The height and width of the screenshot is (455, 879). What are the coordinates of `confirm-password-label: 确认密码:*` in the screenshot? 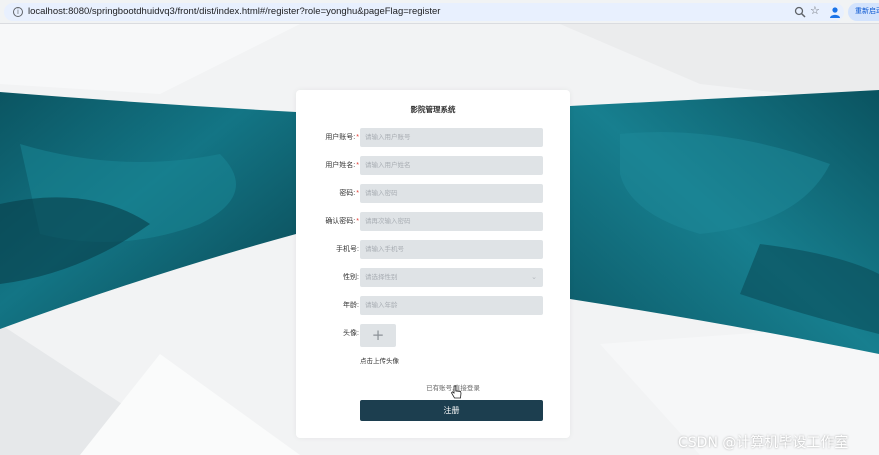 It's located at (342, 221).